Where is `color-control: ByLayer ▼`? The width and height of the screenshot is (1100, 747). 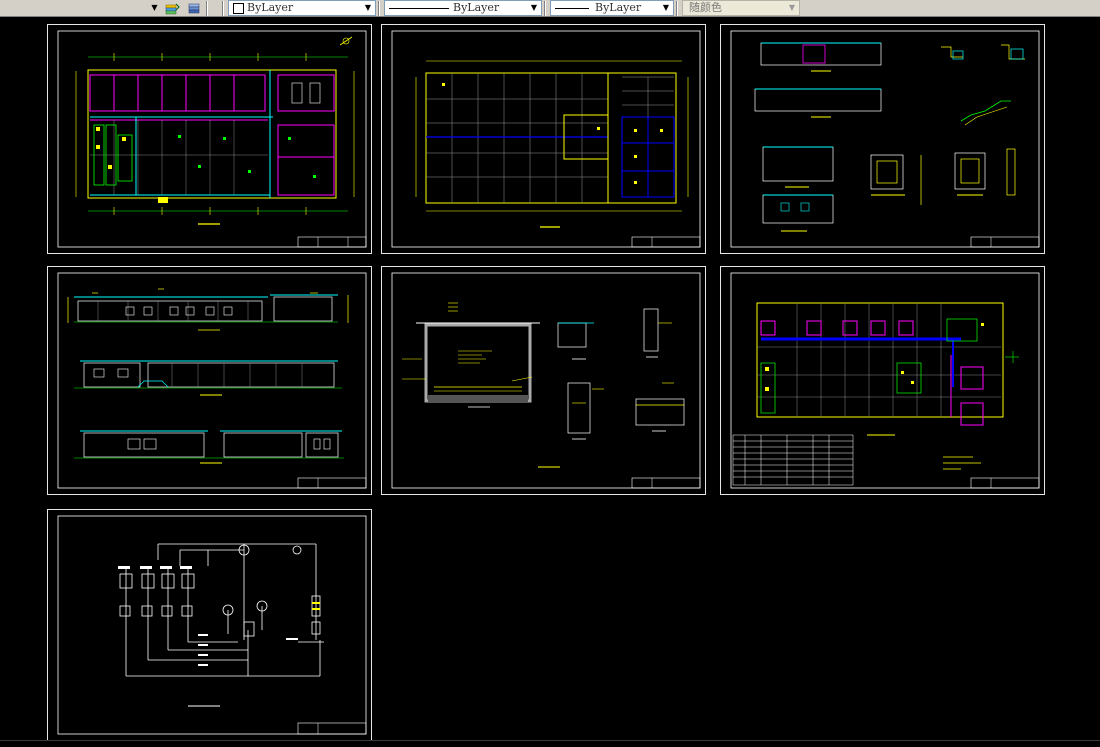
color-control: ByLayer ▼ is located at coordinates (302, 8).